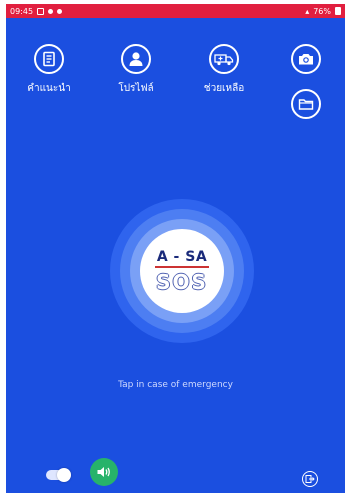  What do you see at coordinates (136, 59) in the screenshot?
I see `user-icon` at bounding box center [136, 59].